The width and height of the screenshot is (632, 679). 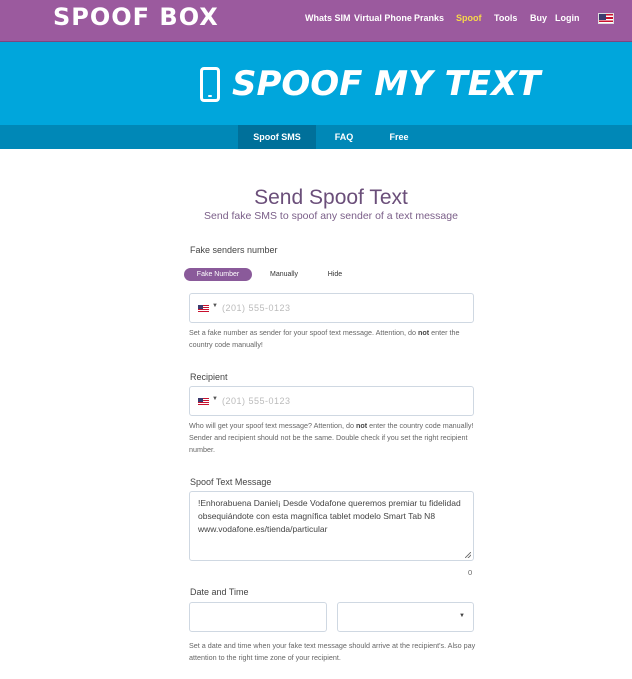 I want to click on nav-item-virtual-phone: Virtual Phone, so click(x=383, y=18).